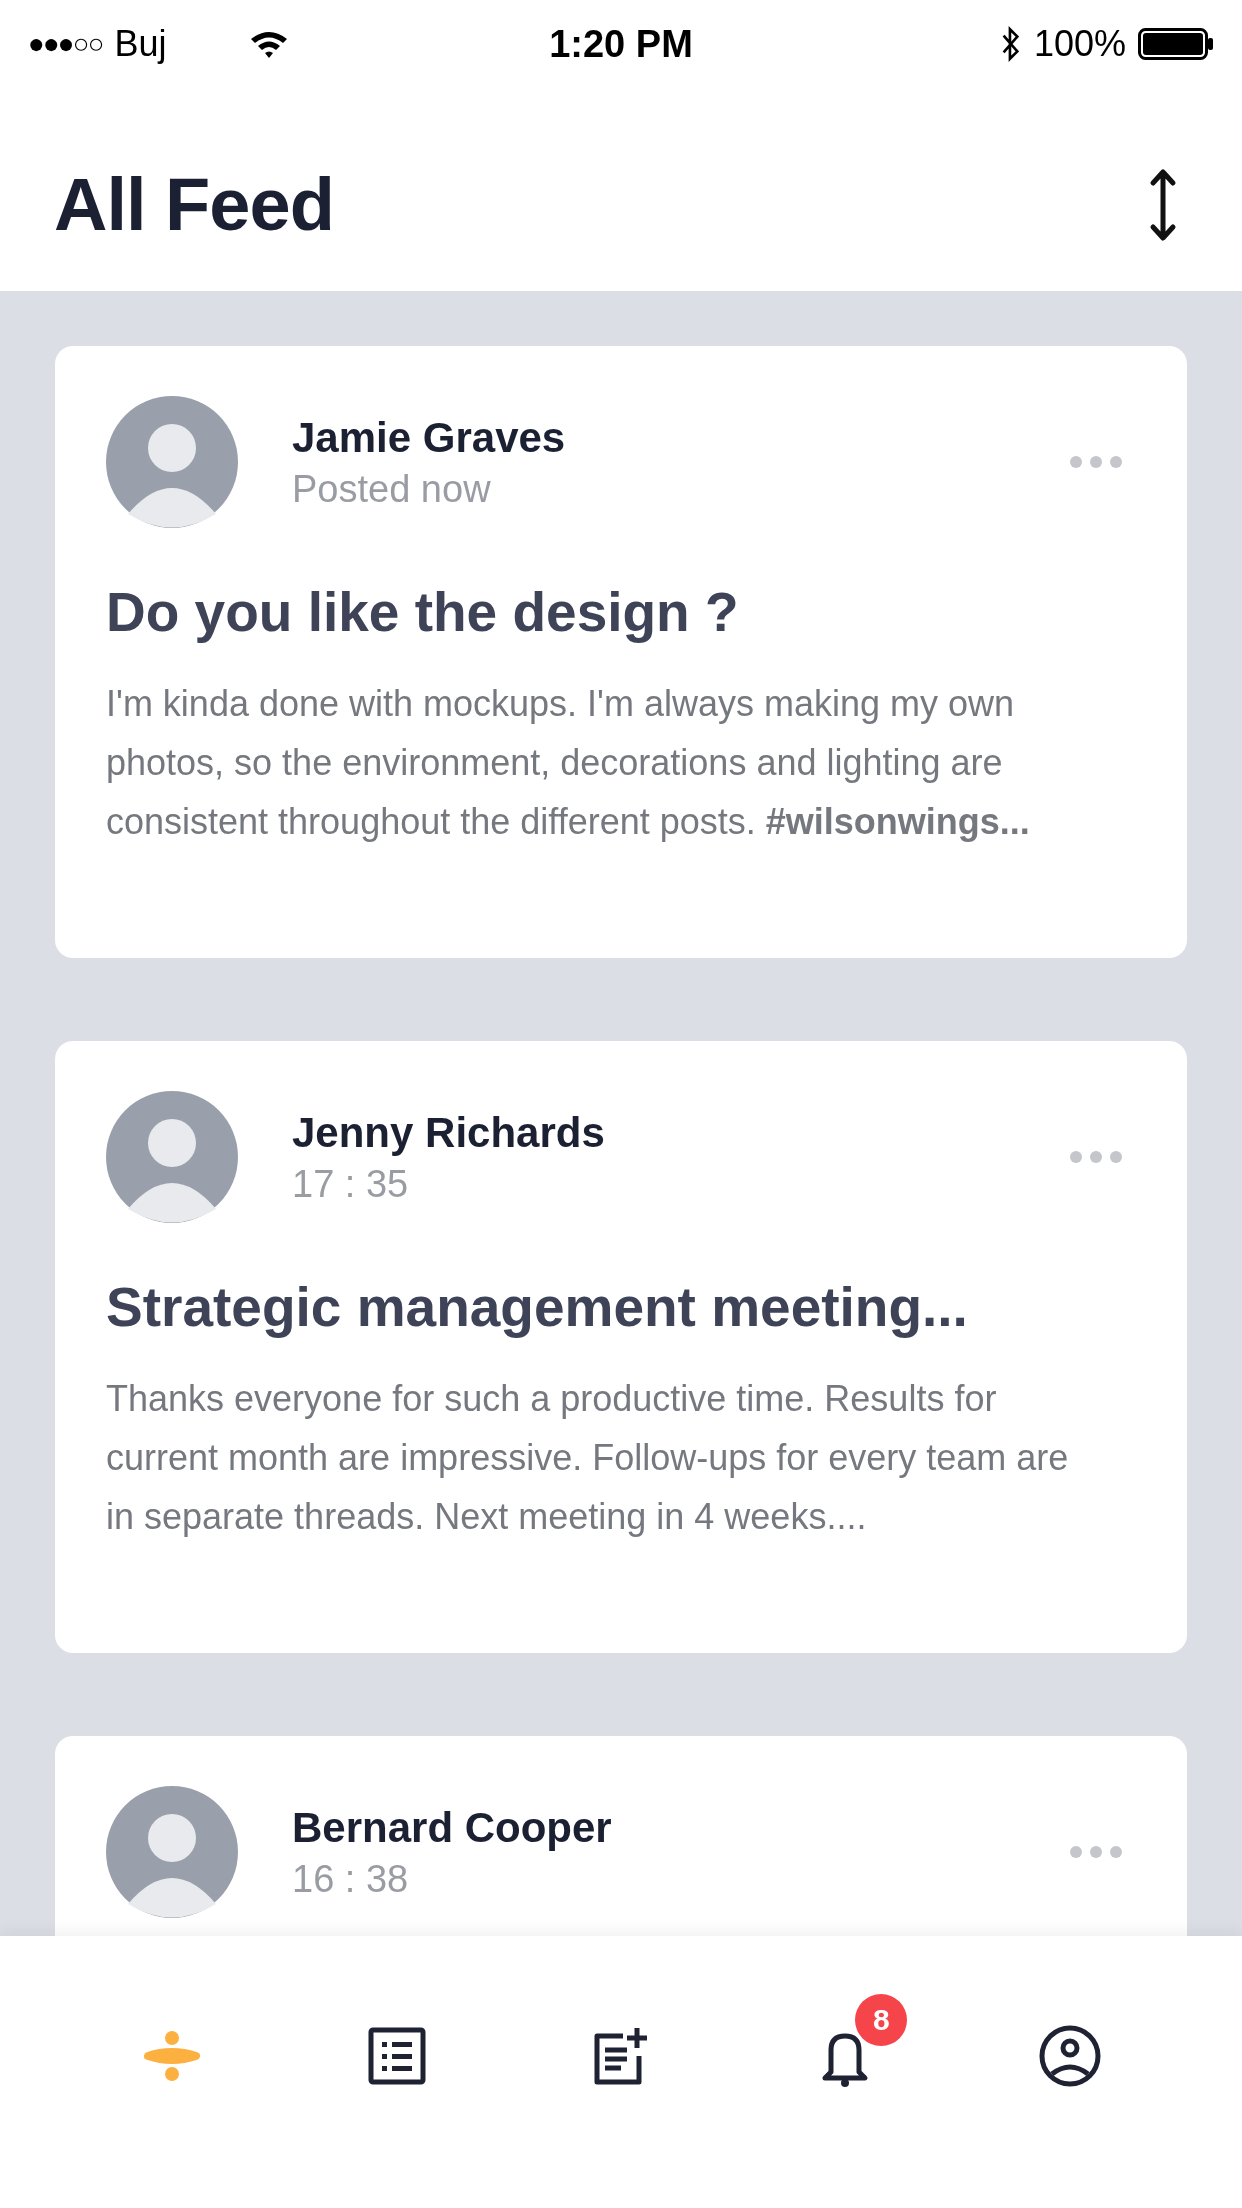 The height and width of the screenshot is (2208, 1242). What do you see at coordinates (194, 204) in the screenshot?
I see `page-title: All Feed` at bounding box center [194, 204].